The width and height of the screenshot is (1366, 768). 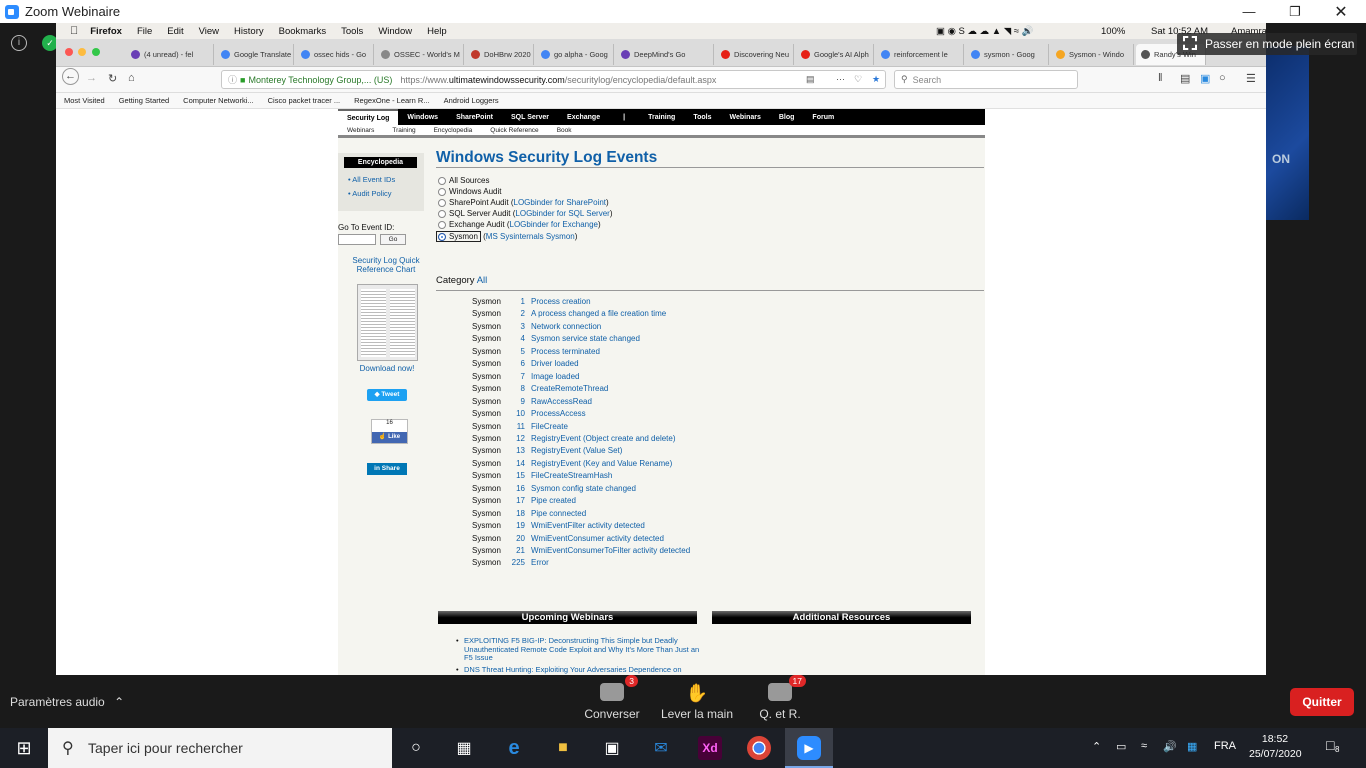 What do you see at coordinates (357, 239) in the screenshot?
I see `event-id-input` at bounding box center [357, 239].